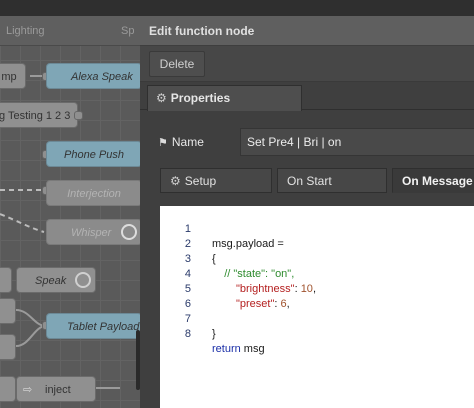 Image resolution: width=474 pixels, height=408 pixels. What do you see at coordinates (317, 243) in the screenshot?
I see `code-line: 2 {` at bounding box center [317, 243].